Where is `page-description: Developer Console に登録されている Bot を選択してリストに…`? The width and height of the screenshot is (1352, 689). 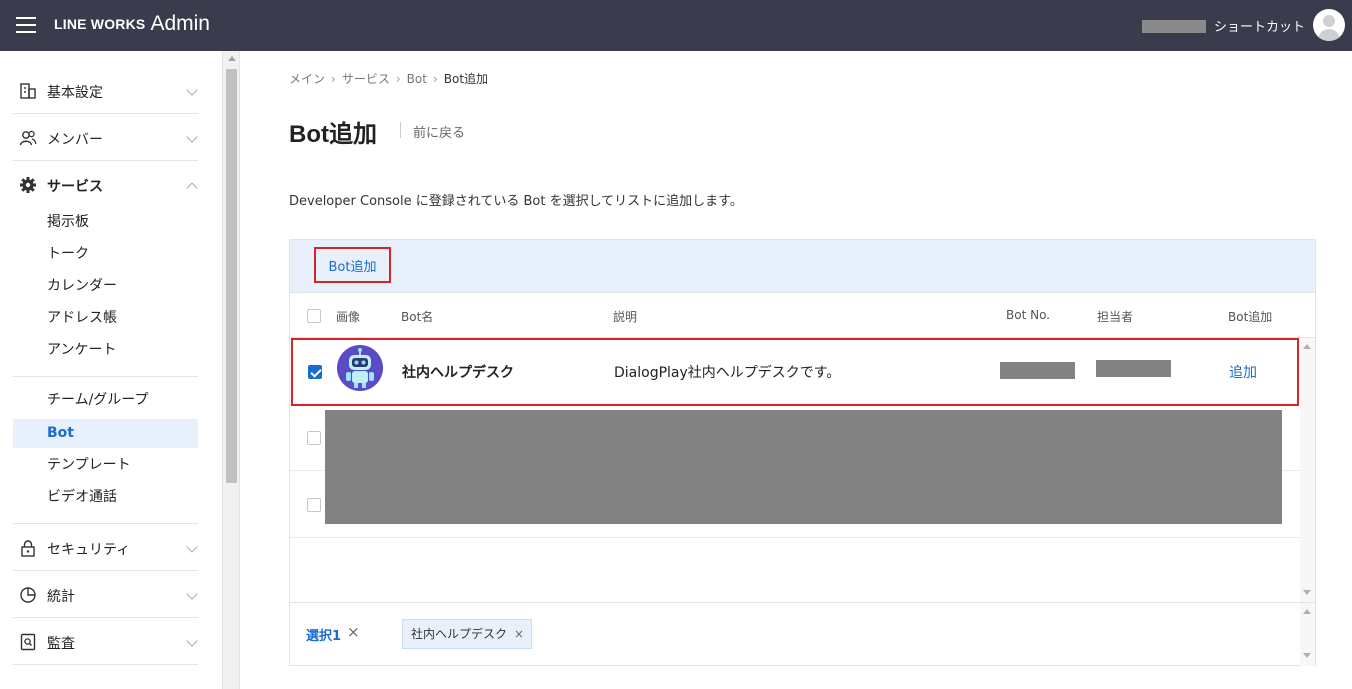
page-description: Developer Console に登録されている Bot を選択してリストに… is located at coordinates (516, 201).